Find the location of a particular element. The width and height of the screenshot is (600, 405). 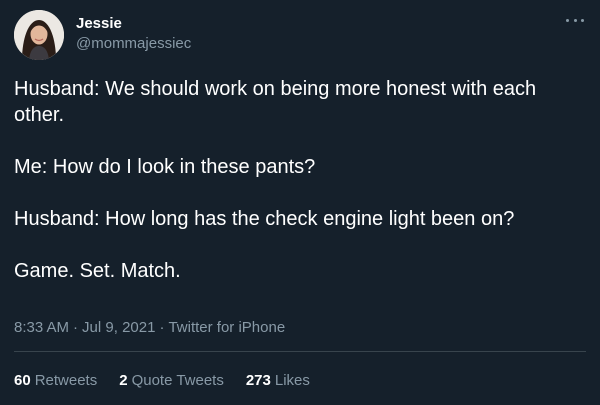

divider is located at coordinates (300, 351).